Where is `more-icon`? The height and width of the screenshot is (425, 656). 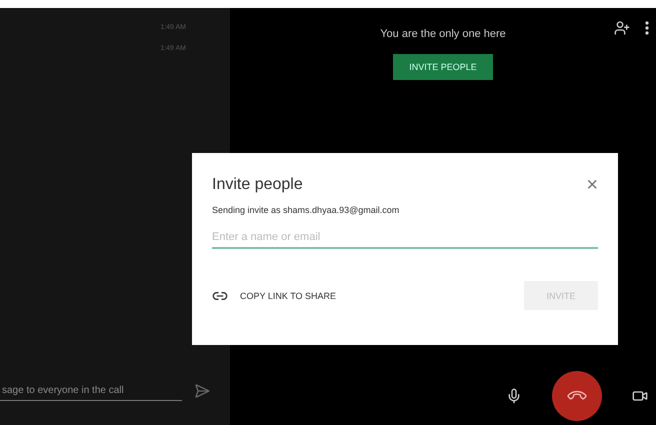 more-icon is located at coordinates (647, 28).